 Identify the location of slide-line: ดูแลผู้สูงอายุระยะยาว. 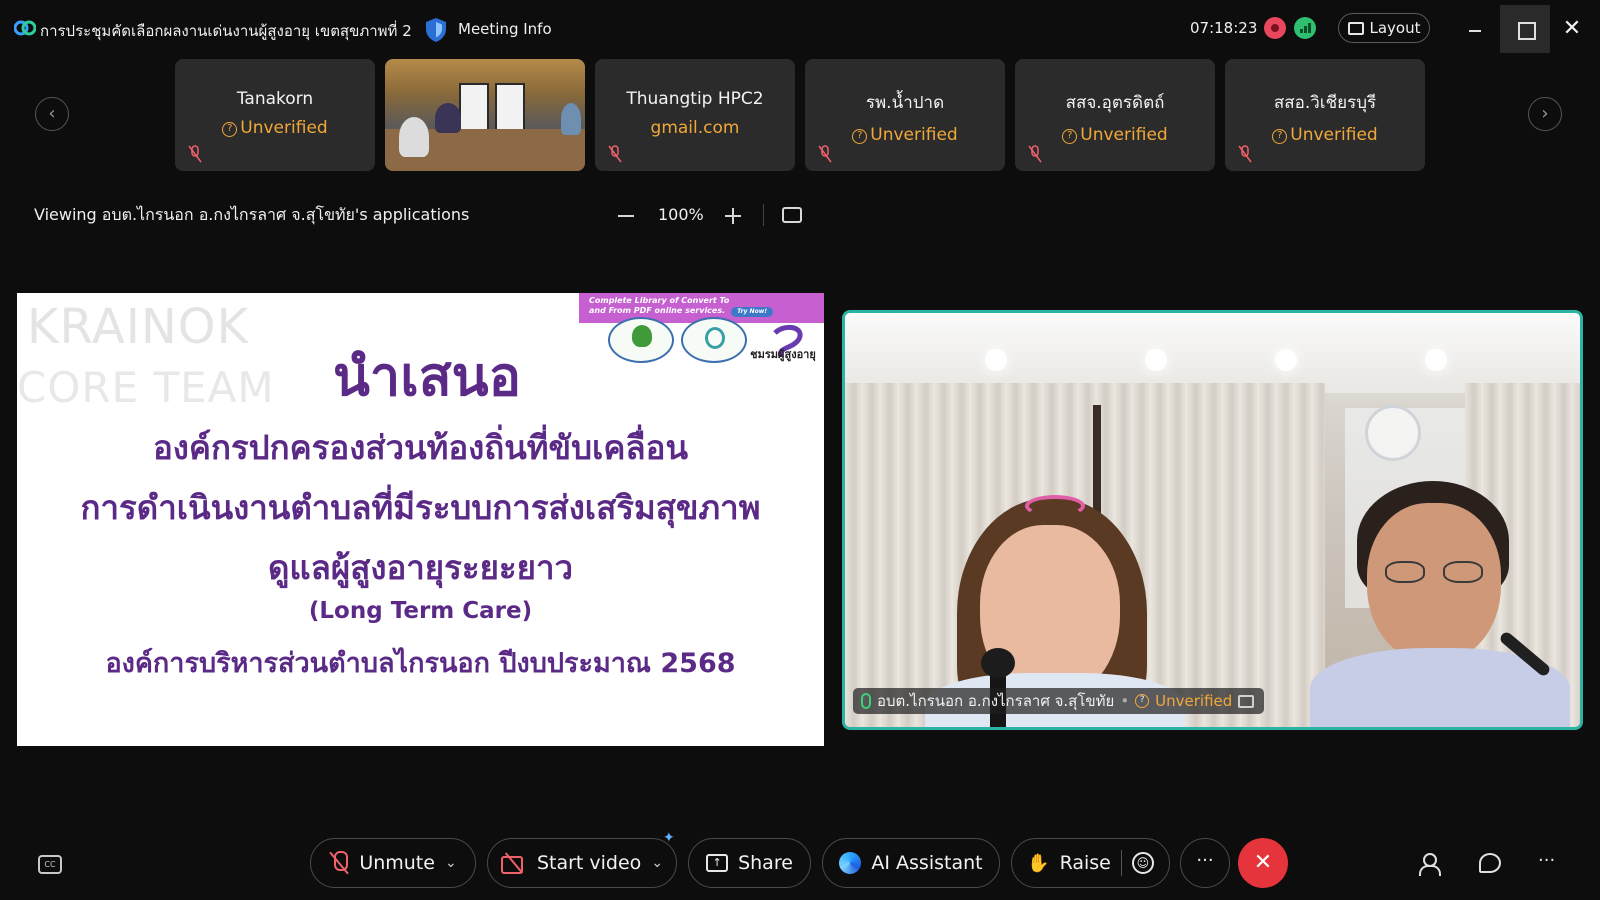
(420, 567).